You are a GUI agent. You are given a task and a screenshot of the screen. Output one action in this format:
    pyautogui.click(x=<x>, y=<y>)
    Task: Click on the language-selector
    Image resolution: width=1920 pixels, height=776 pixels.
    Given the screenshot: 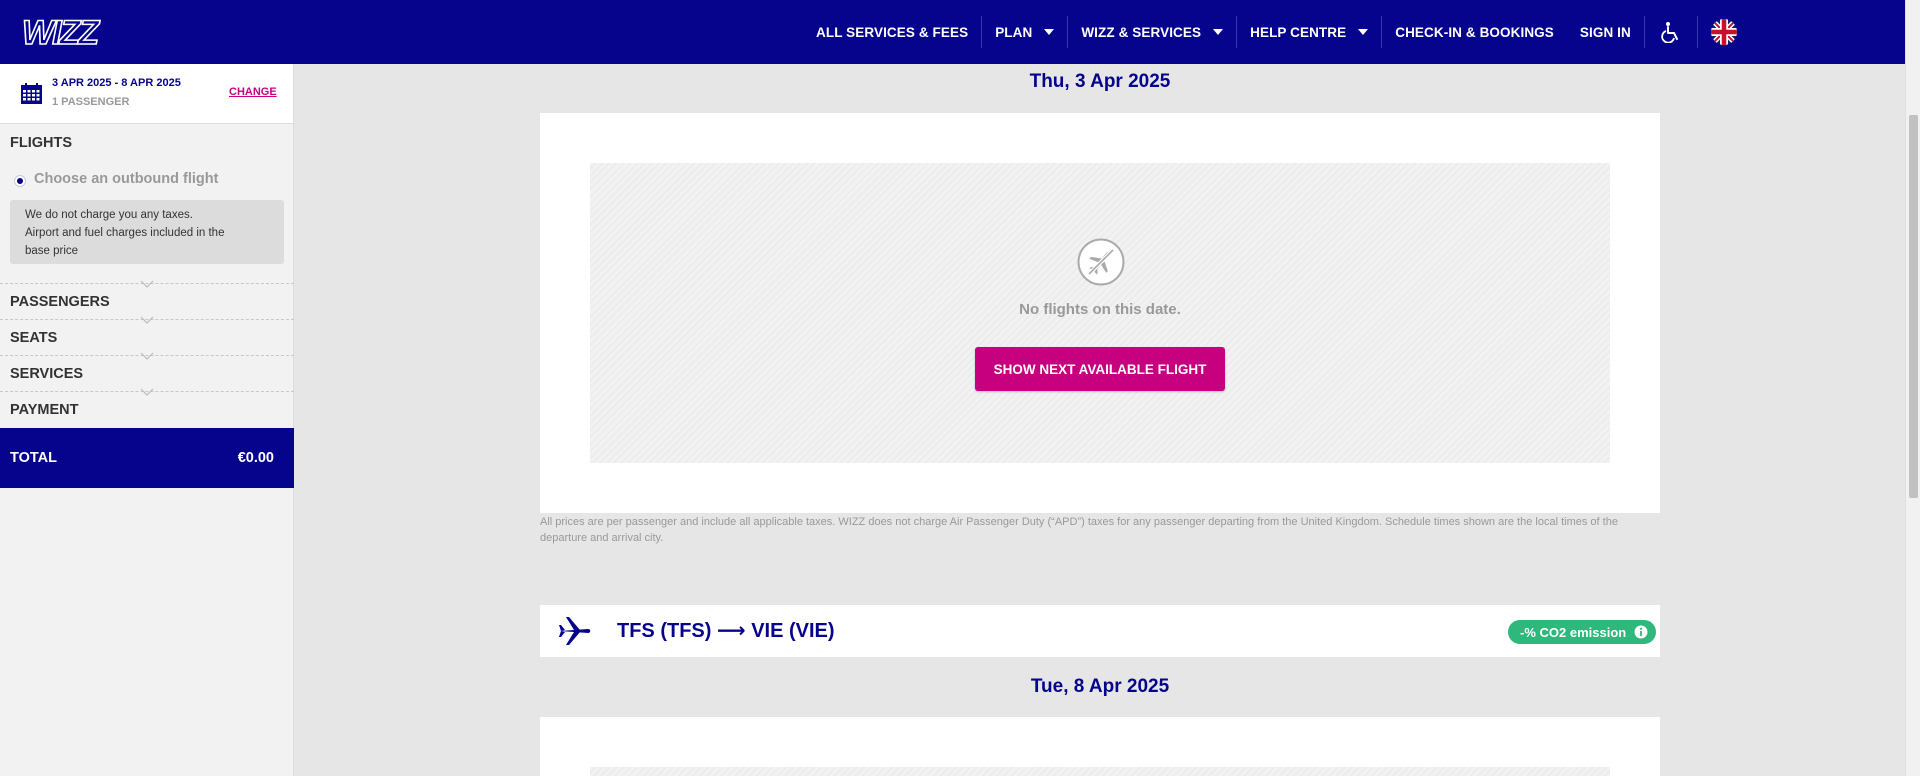 What is the action you would take?
    pyautogui.click(x=1724, y=32)
    